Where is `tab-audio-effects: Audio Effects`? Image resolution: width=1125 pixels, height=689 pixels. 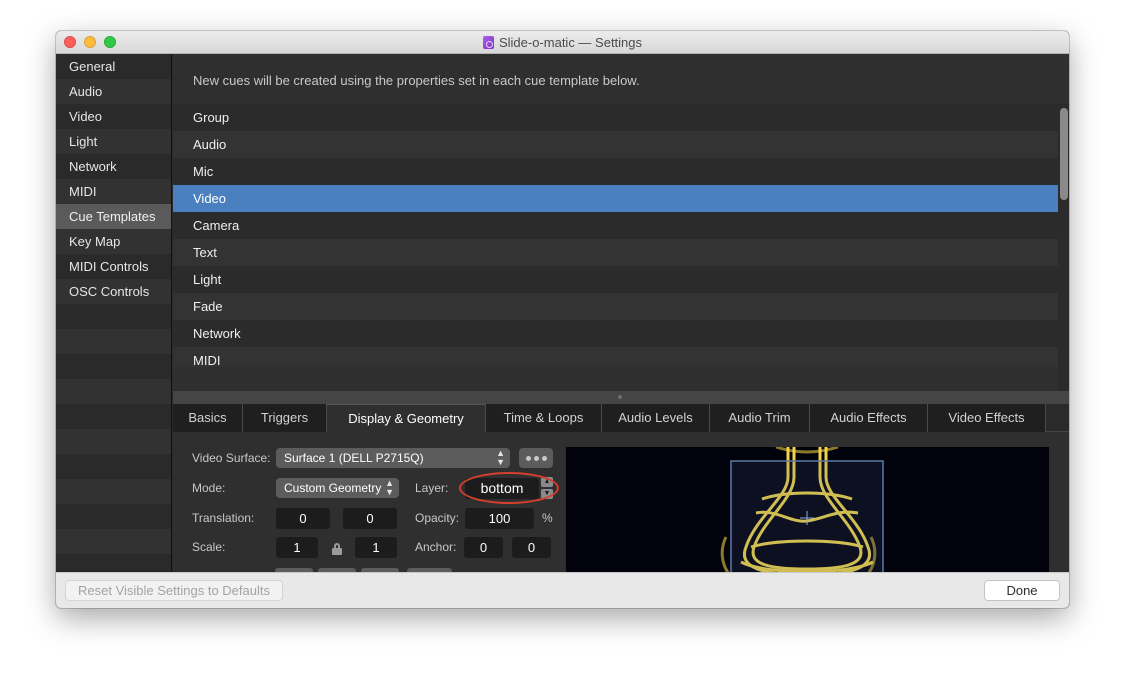 tab-audio-effects: Audio Effects is located at coordinates (869, 418).